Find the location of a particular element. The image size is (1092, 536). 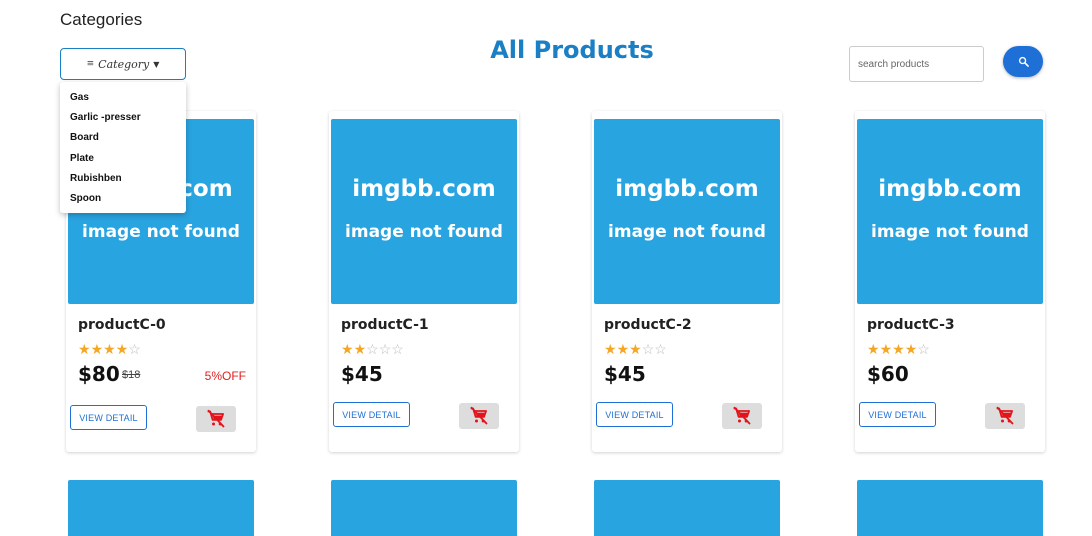

product-name: productC-1 is located at coordinates (385, 325).